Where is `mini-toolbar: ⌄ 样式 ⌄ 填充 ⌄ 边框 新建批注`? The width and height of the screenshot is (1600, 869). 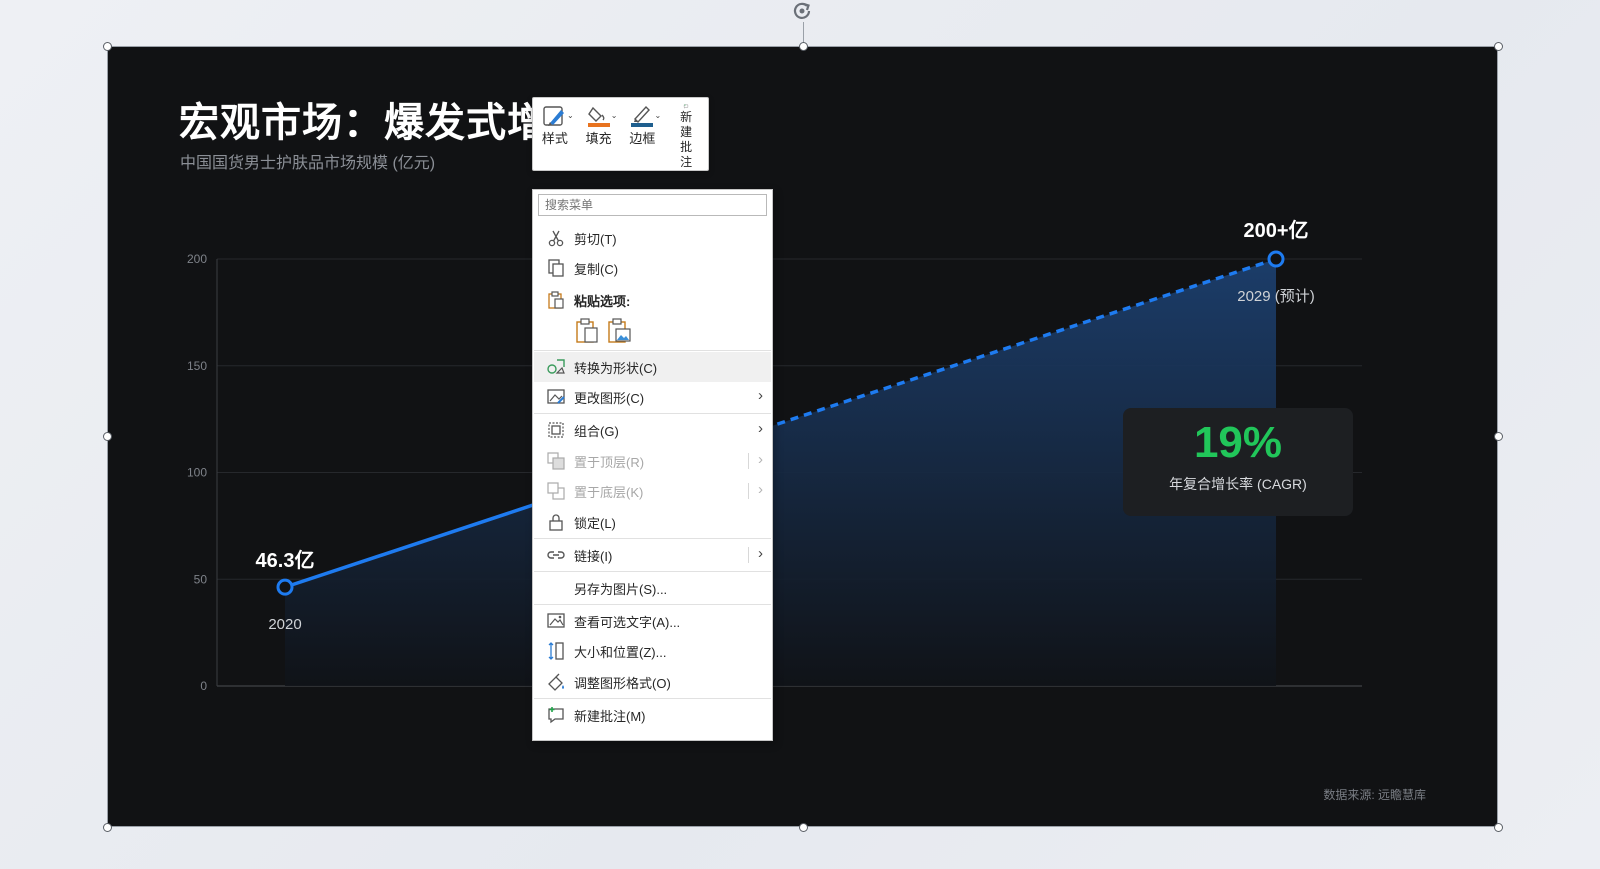
mini-toolbar: ⌄ 样式 ⌄ 填充 ⌄ 边框 新建批注 is located at coordinates (620, 134).